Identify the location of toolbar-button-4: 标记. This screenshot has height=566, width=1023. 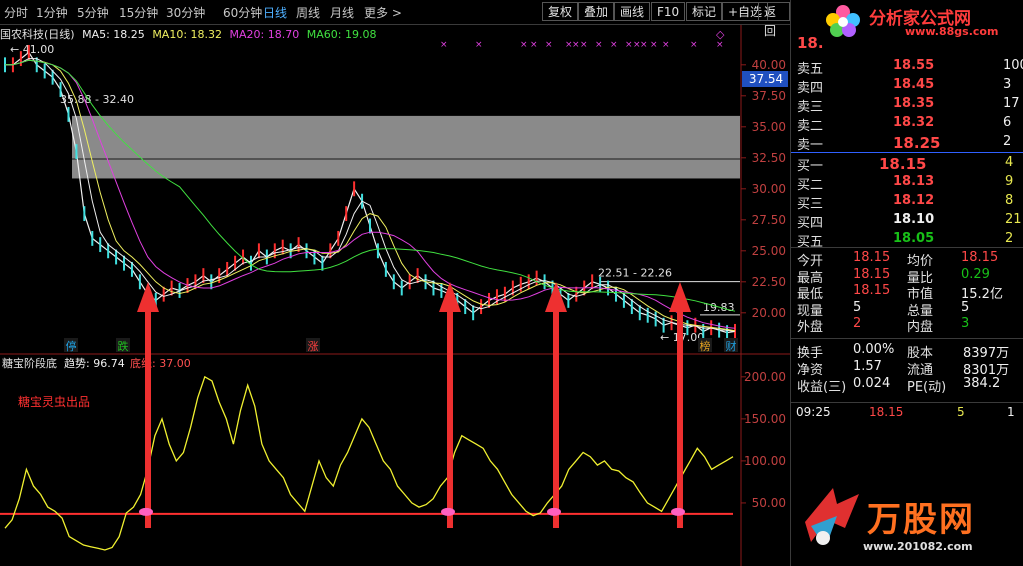
(704, 11).